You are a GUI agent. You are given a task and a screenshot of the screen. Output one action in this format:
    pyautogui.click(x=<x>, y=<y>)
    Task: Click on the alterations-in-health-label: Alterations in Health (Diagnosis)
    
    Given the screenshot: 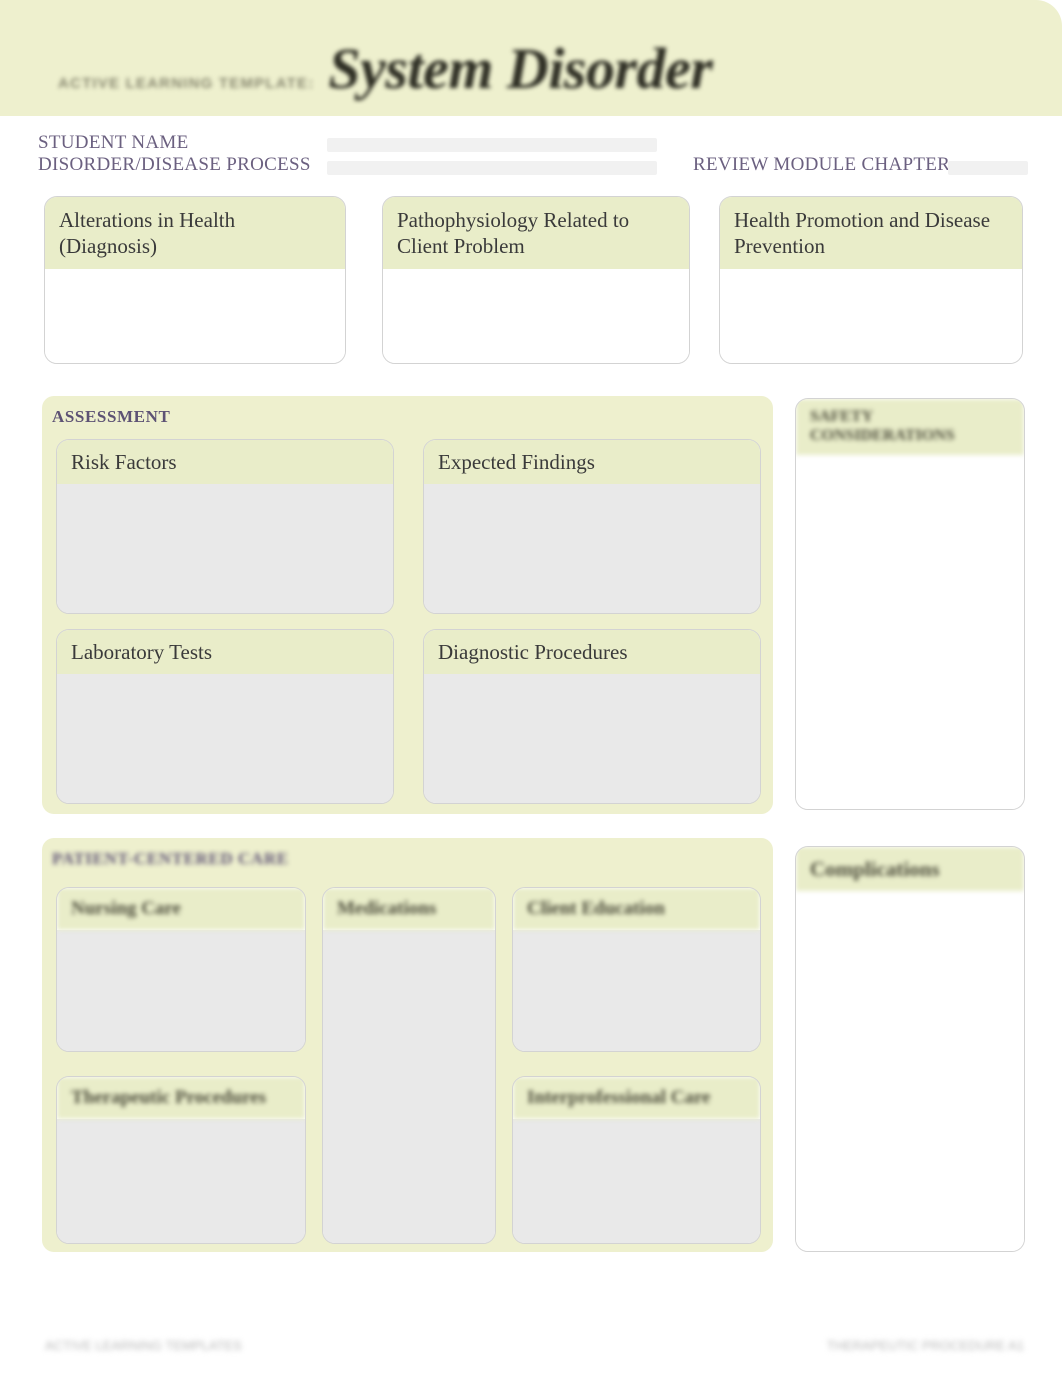 What is the action you would take?
    pyautogui.click(x=195, y=233)
    